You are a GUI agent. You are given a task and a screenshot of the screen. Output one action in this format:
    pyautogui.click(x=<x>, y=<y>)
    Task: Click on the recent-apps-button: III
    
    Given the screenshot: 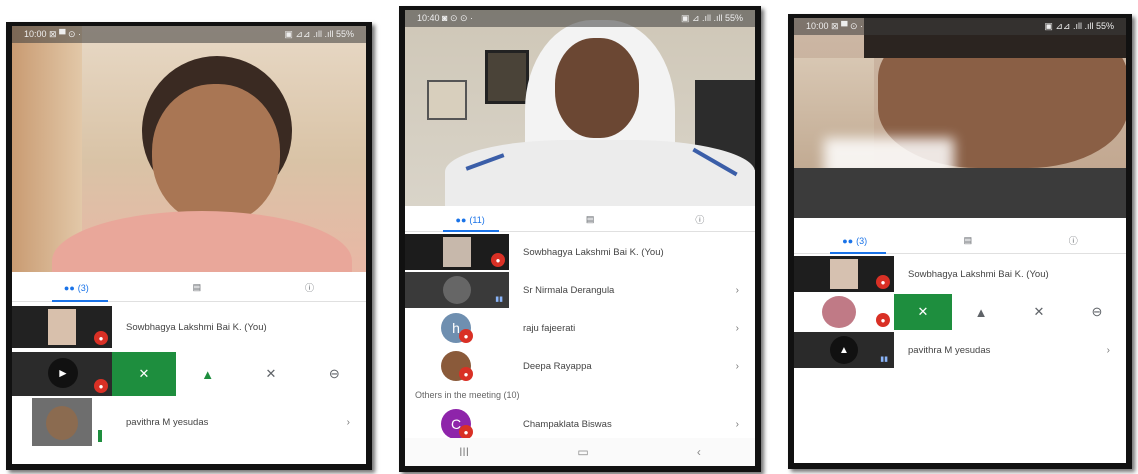 What is the action you would take?
    pyautogui.click(x=464, y=452)
    